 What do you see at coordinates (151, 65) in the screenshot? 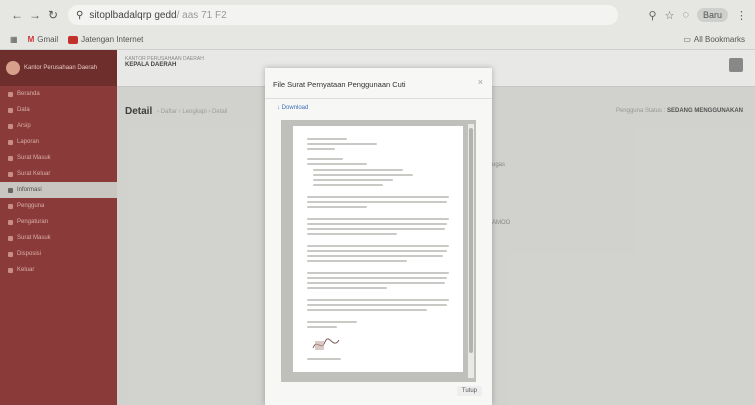
I see `org-name: KEPALA DAERAH` at bounding box center [151, 65].